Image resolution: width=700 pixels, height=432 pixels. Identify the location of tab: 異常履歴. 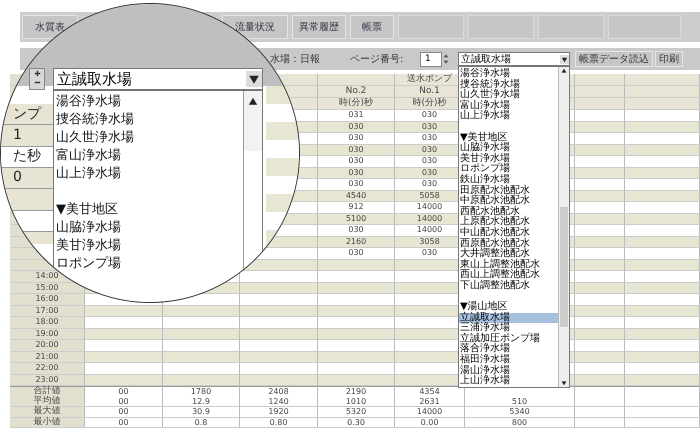
(319, 27).